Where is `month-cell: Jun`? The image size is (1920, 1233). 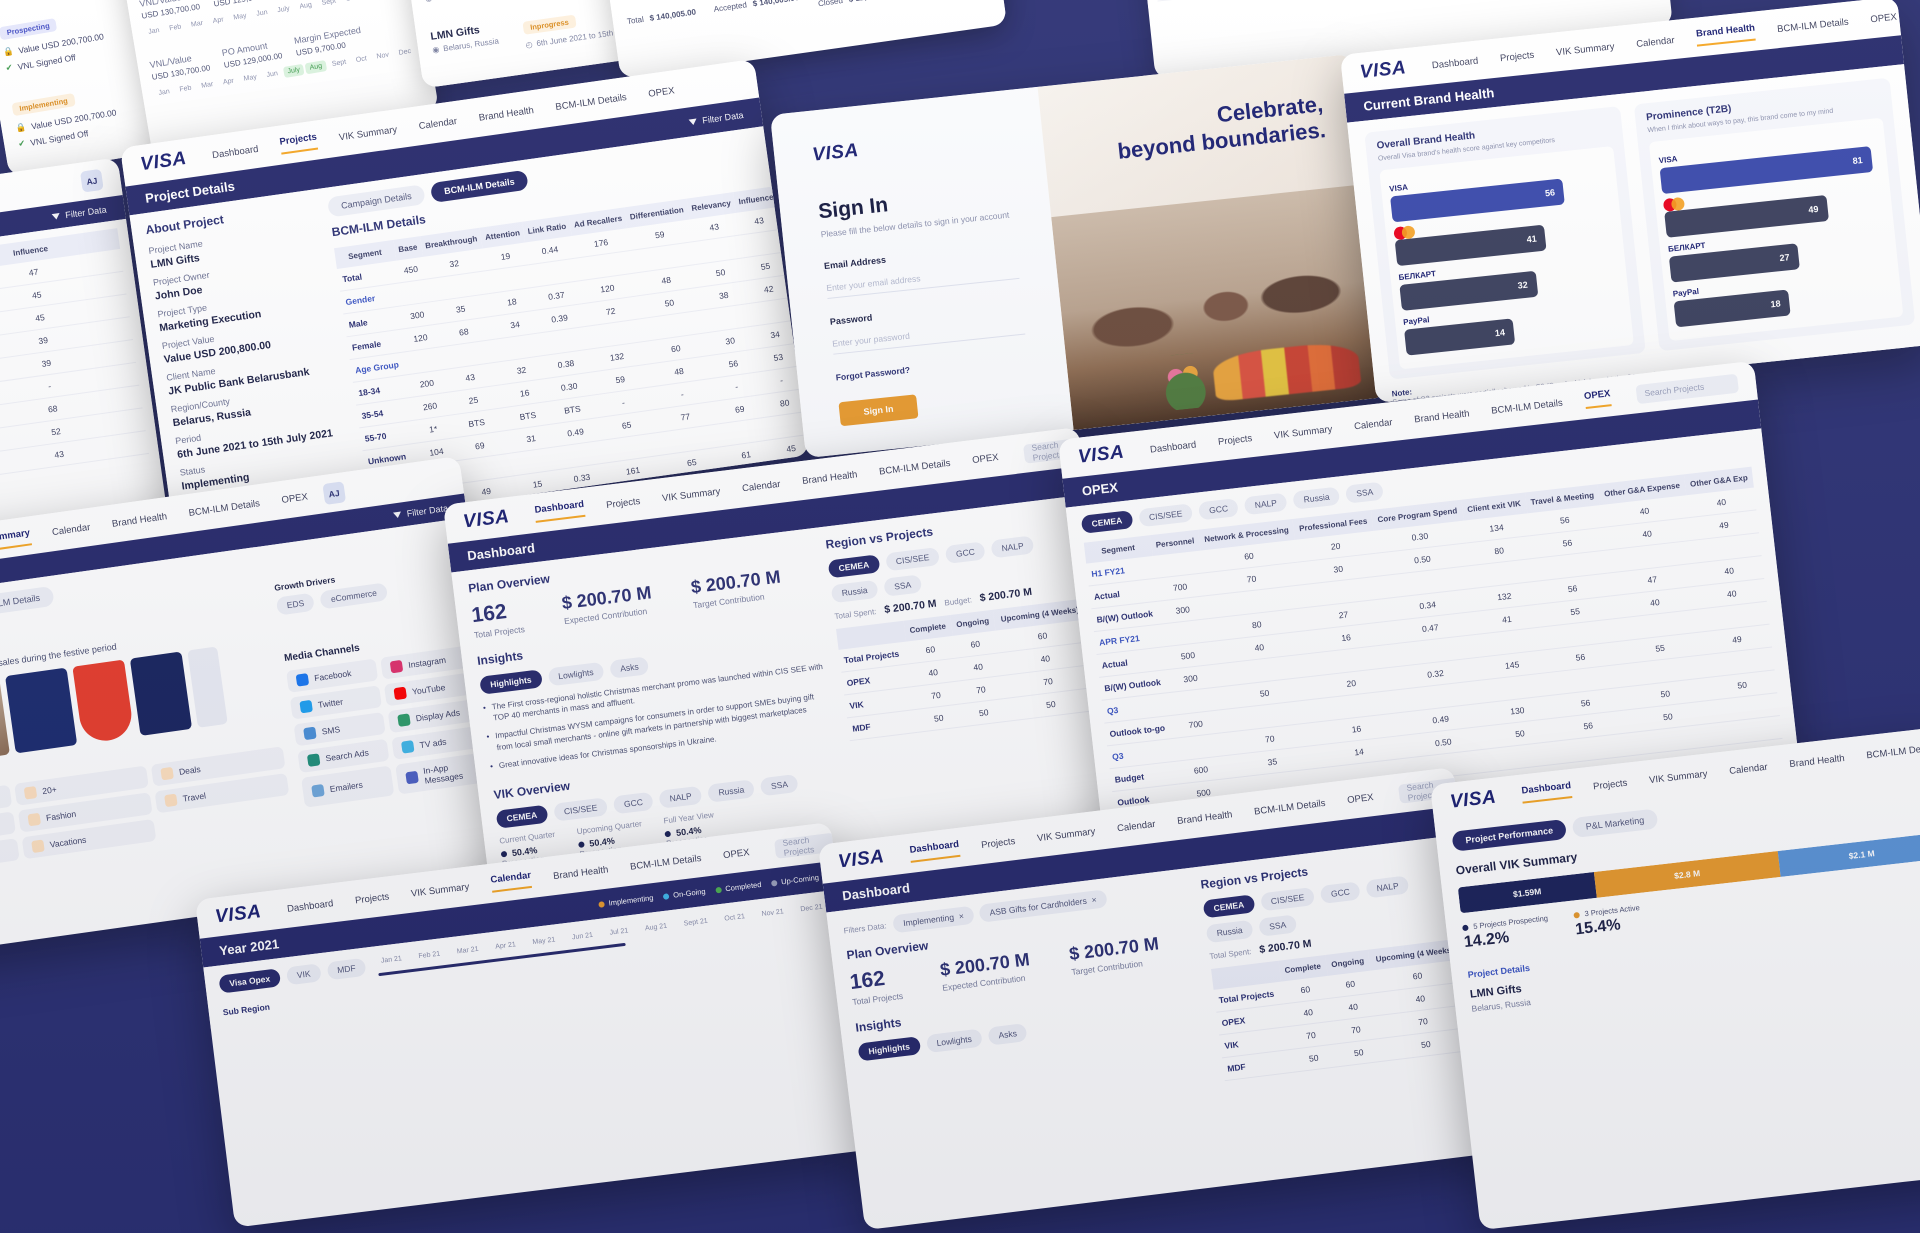
month-cell: Jun is located at coordinates (262, 13).